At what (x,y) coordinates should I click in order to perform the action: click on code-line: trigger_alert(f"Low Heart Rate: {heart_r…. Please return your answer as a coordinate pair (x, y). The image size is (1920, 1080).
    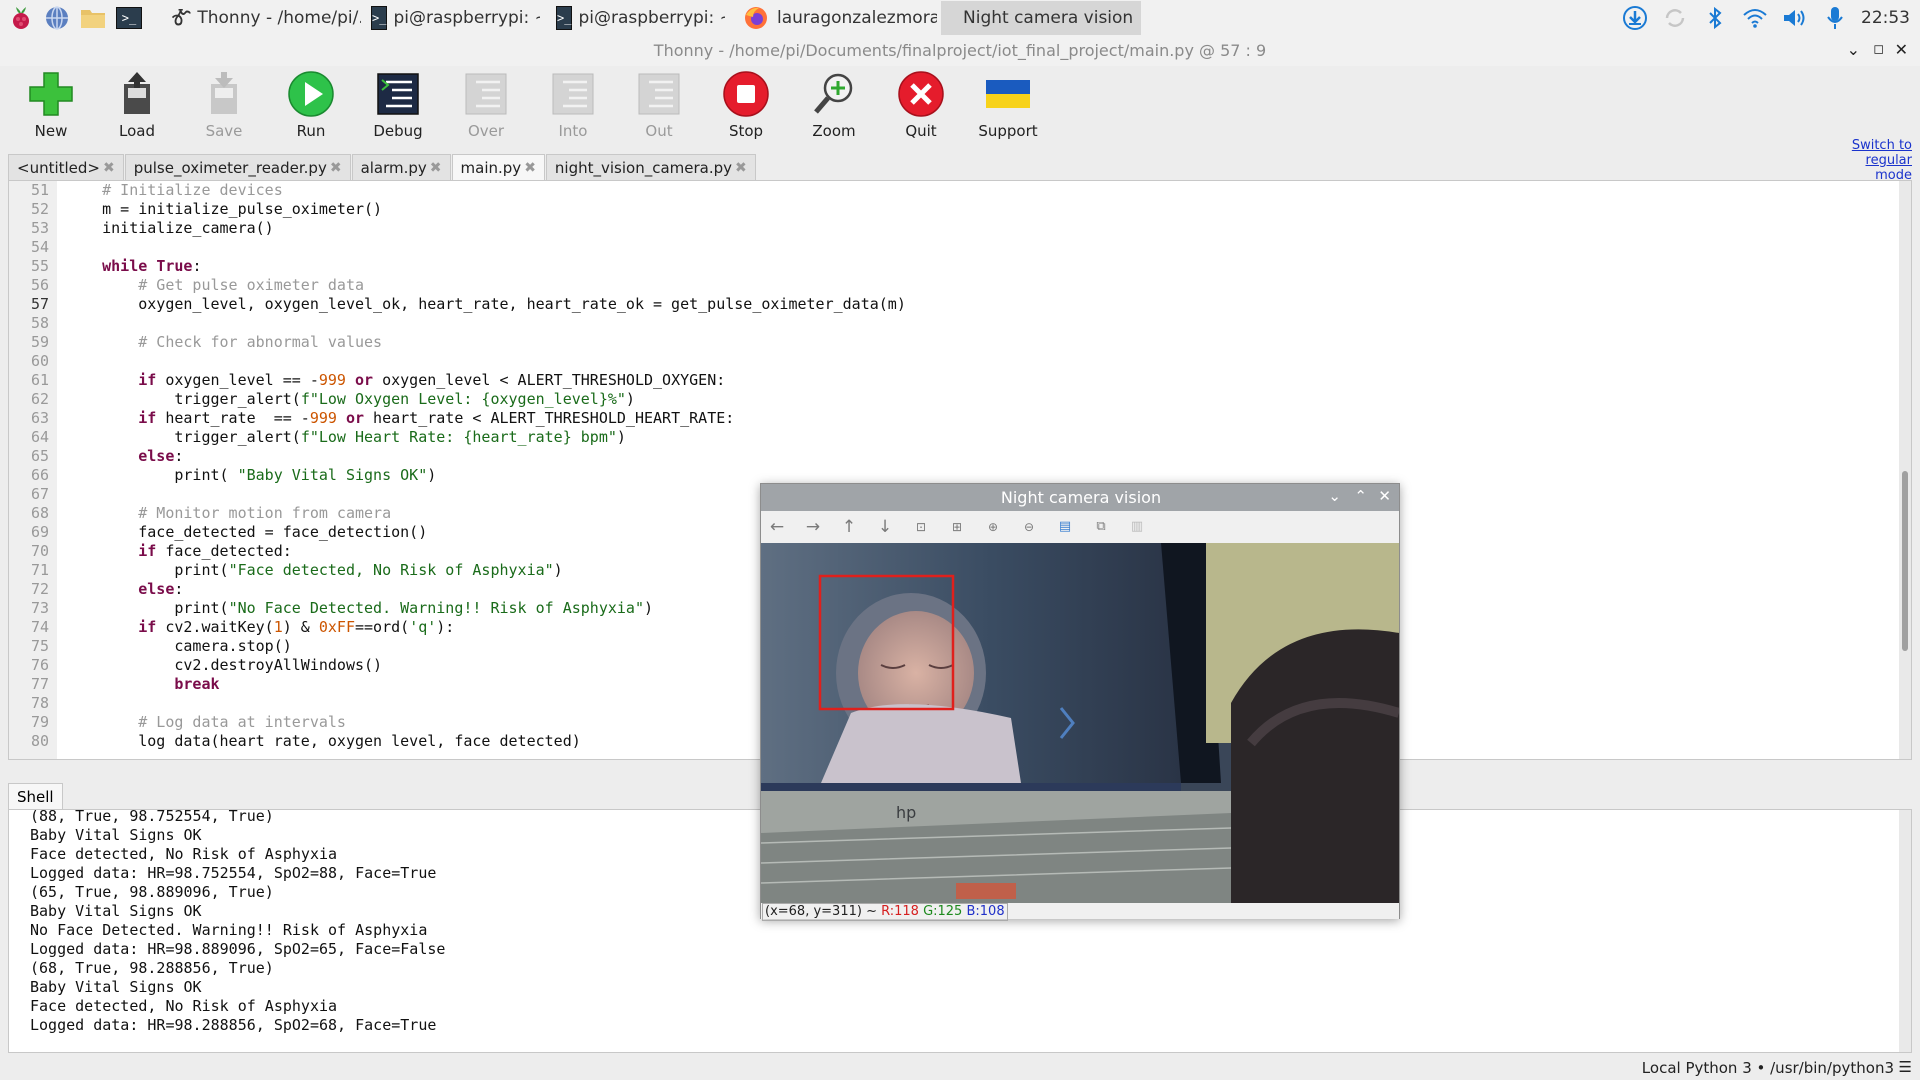
    Looking at the image, I should click on (486, 437).